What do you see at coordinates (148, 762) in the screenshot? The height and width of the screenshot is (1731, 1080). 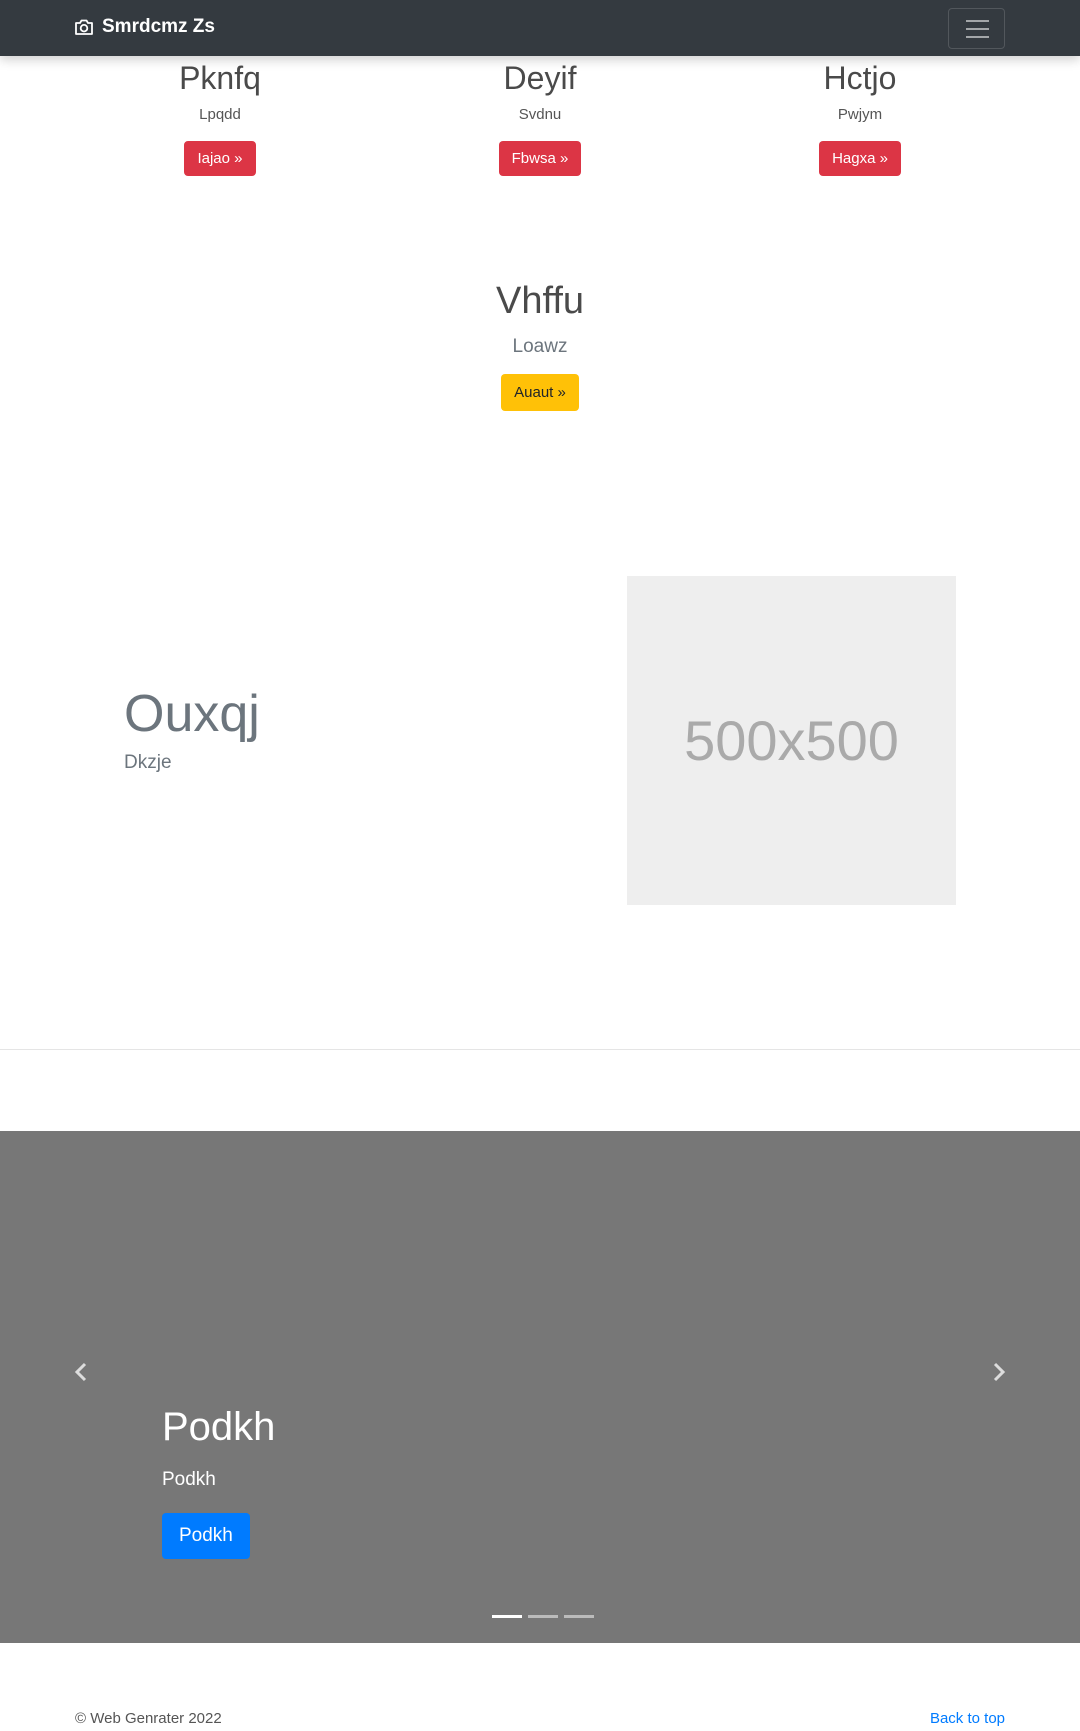 I see `featurette-subheading: Dkzje` at bounding box center [148, 762].